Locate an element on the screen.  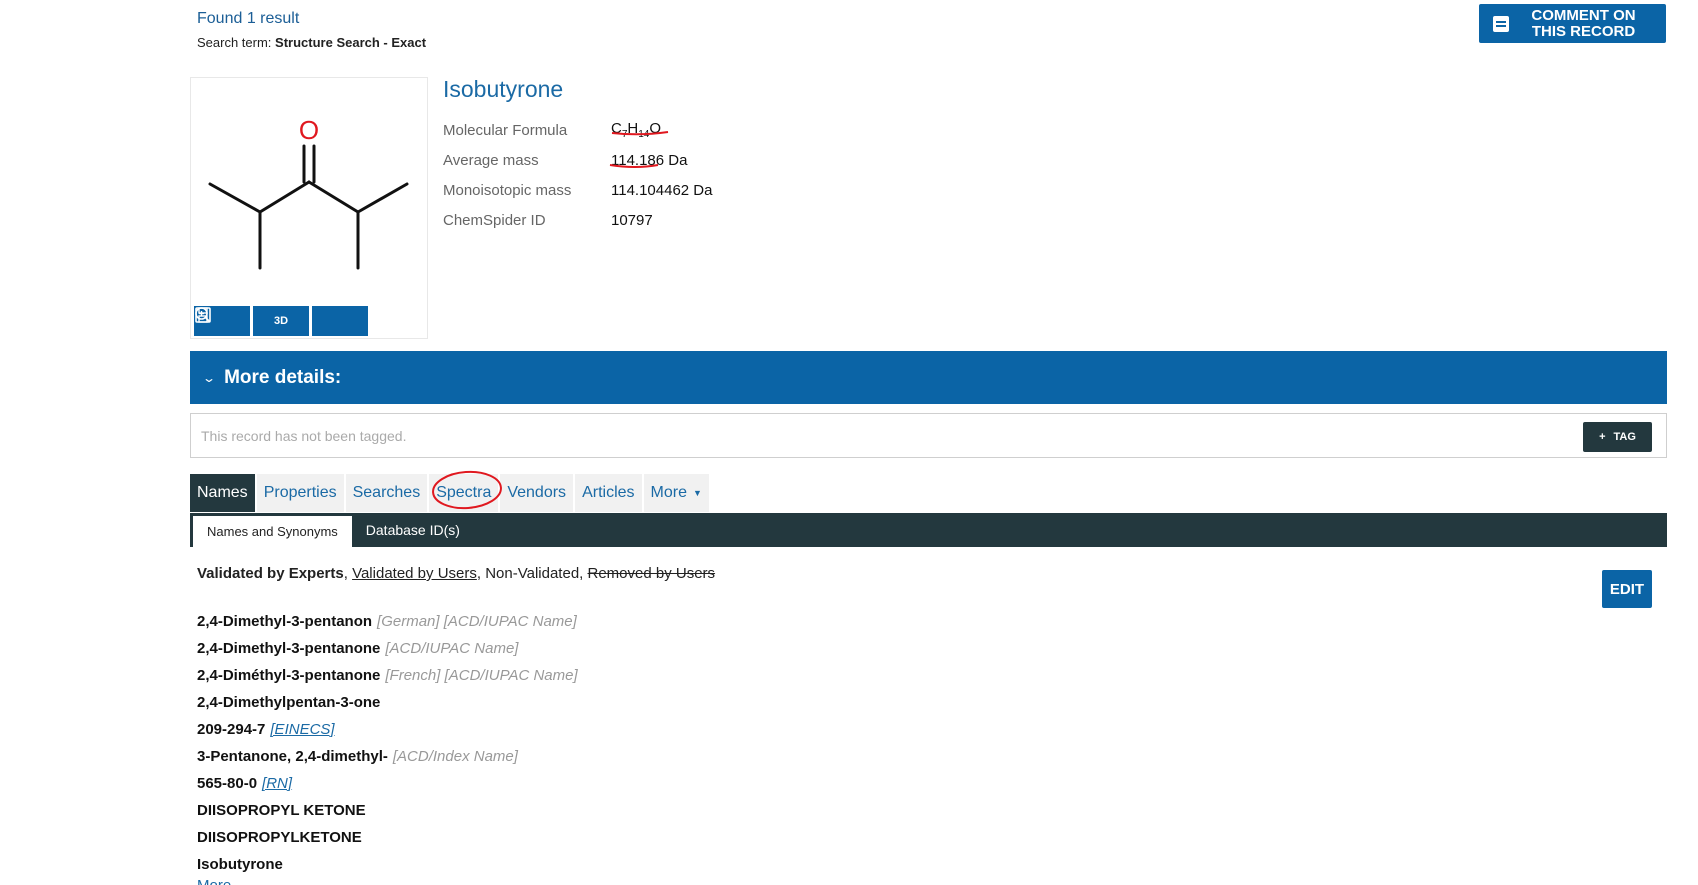
property-label: Molecular Formula is located at coordinates (505, 130).